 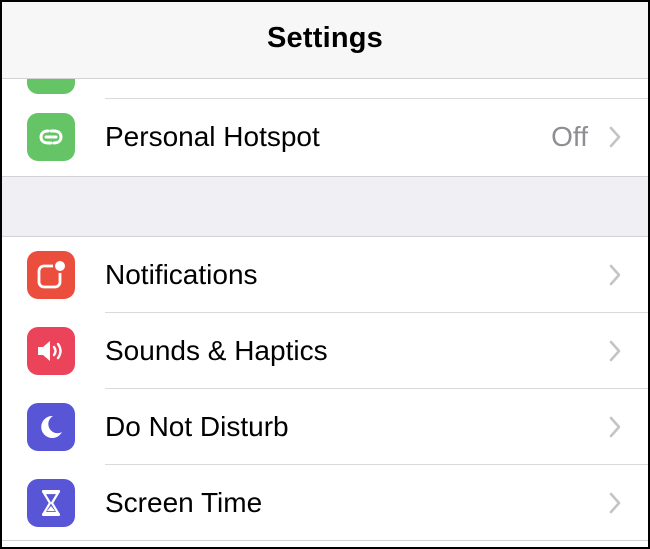 What do you see at coordinates (51, 503) in the screenshot?
I see `screen-time-icon` at bounding box center [51, 503].